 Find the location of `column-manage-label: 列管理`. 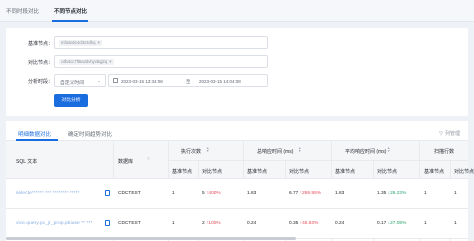

column-manage-label: 列管理 is located at coordinates (452, 134).